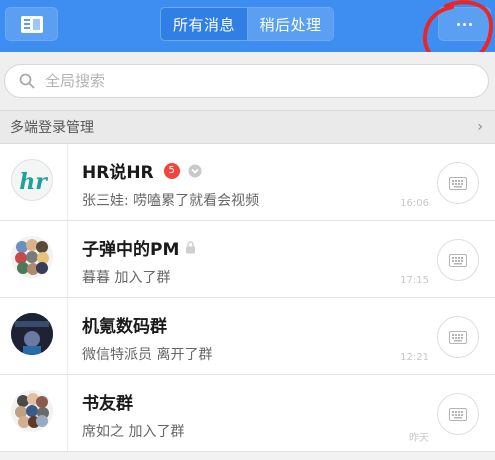  Describe the element at coordinates (27, 81) in the screenshot. I see `search-icon` at that location.